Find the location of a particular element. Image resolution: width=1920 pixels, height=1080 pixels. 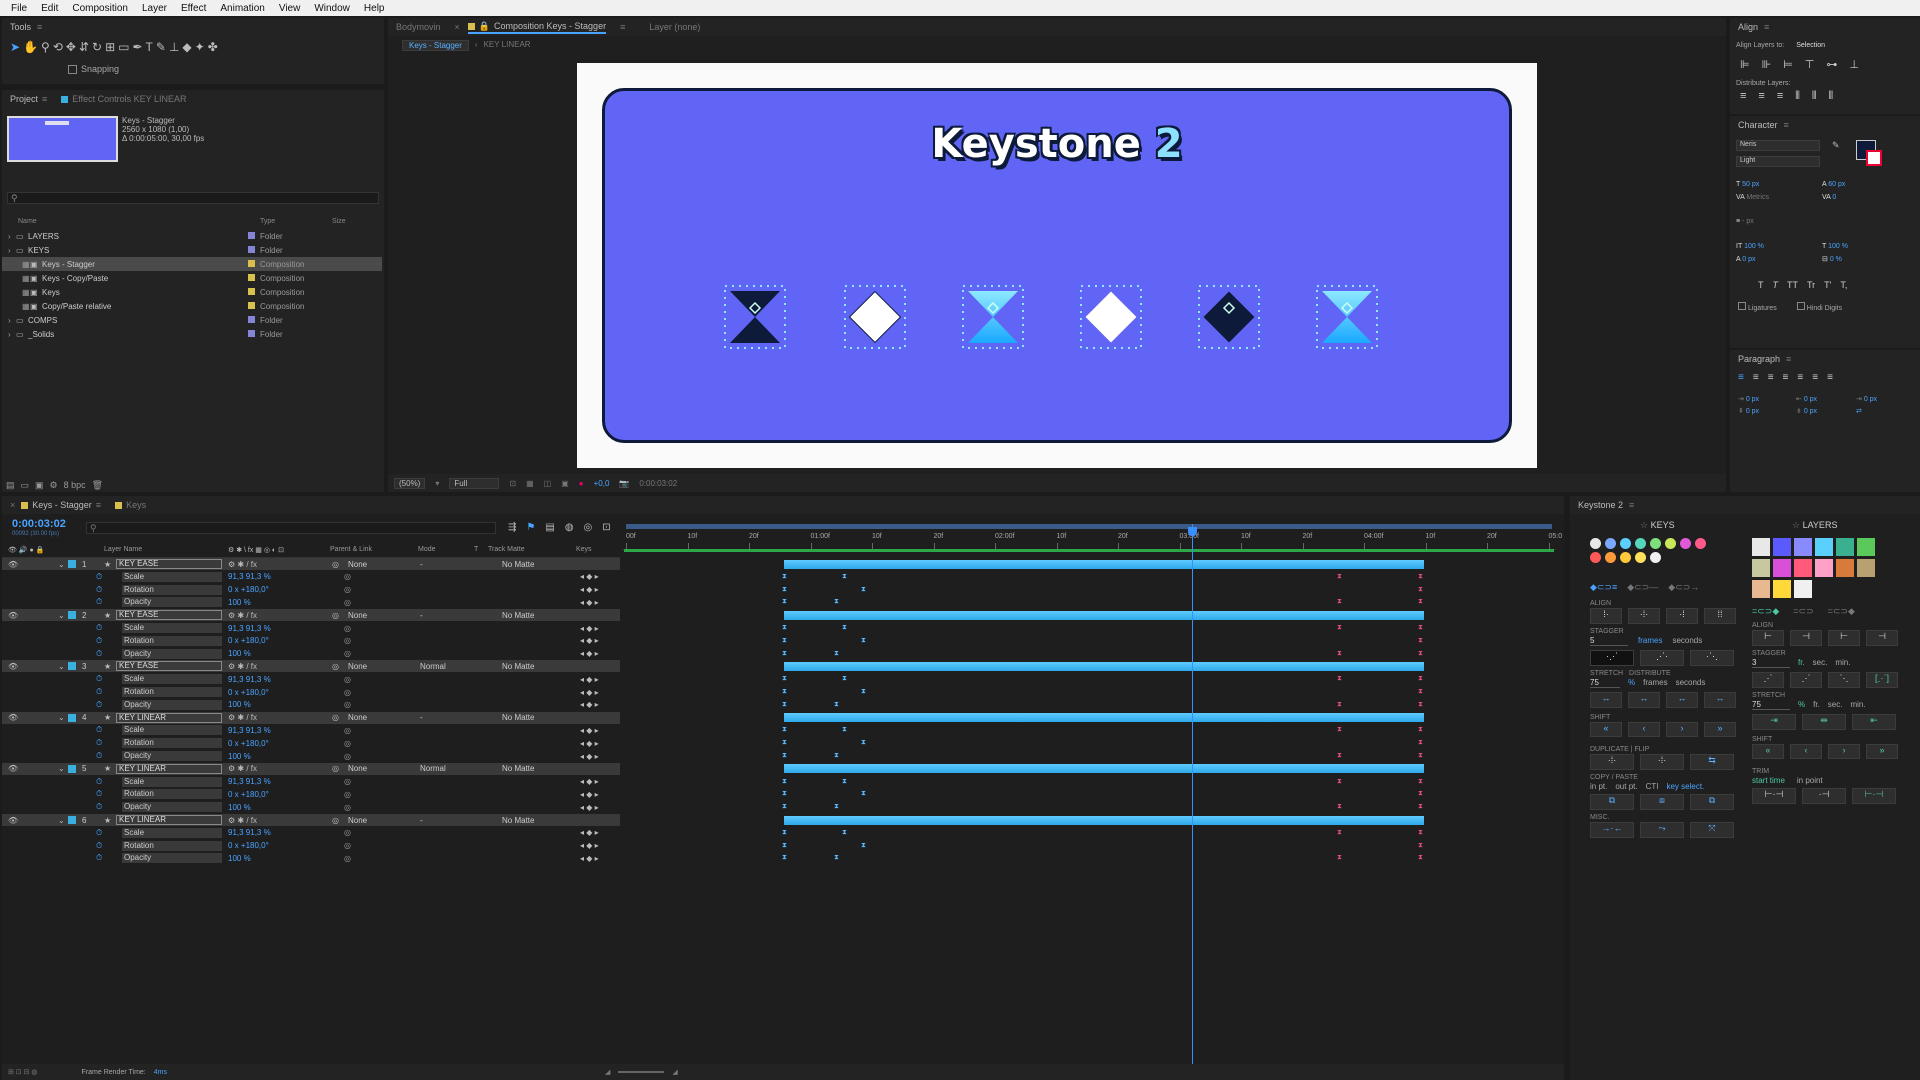

property-value: 100 % is located at coordinates (239, 602).